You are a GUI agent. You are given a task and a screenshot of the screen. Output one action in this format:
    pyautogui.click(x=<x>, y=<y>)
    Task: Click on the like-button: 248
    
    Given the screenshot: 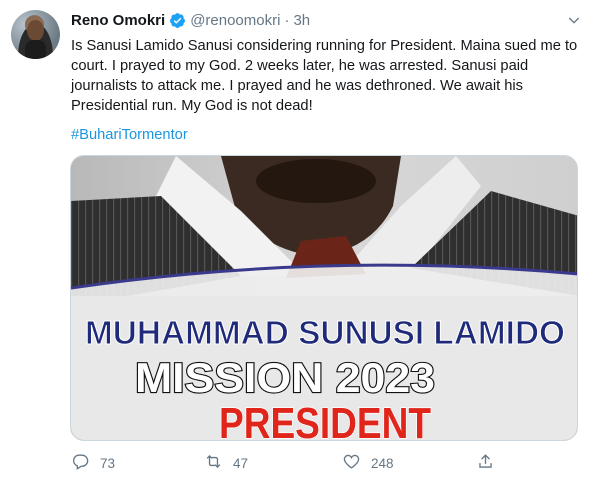 What is the action you would take?
    pyautogui.click(x=368, y=463)
    